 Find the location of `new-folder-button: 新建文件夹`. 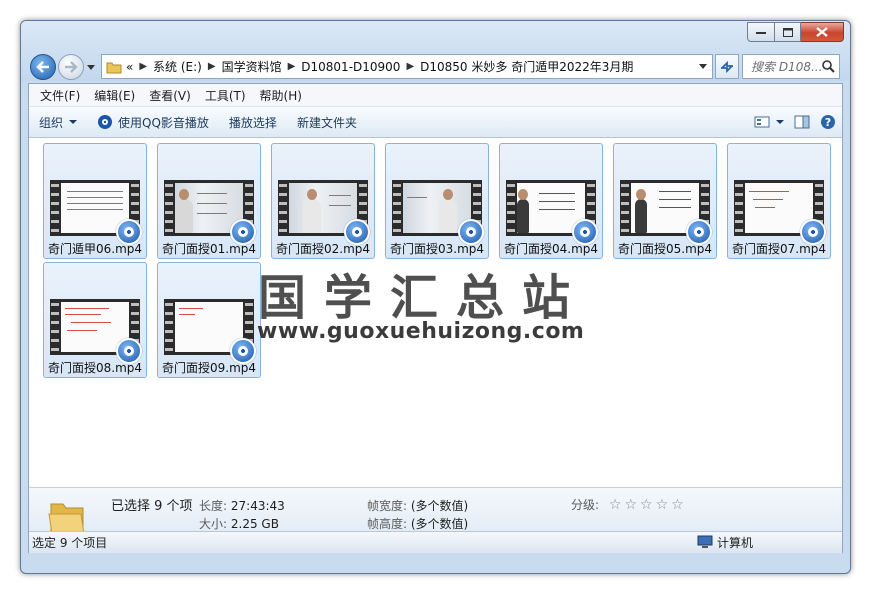

new-folder-button: 新建文件夹 is located at coordinates (327, 122).